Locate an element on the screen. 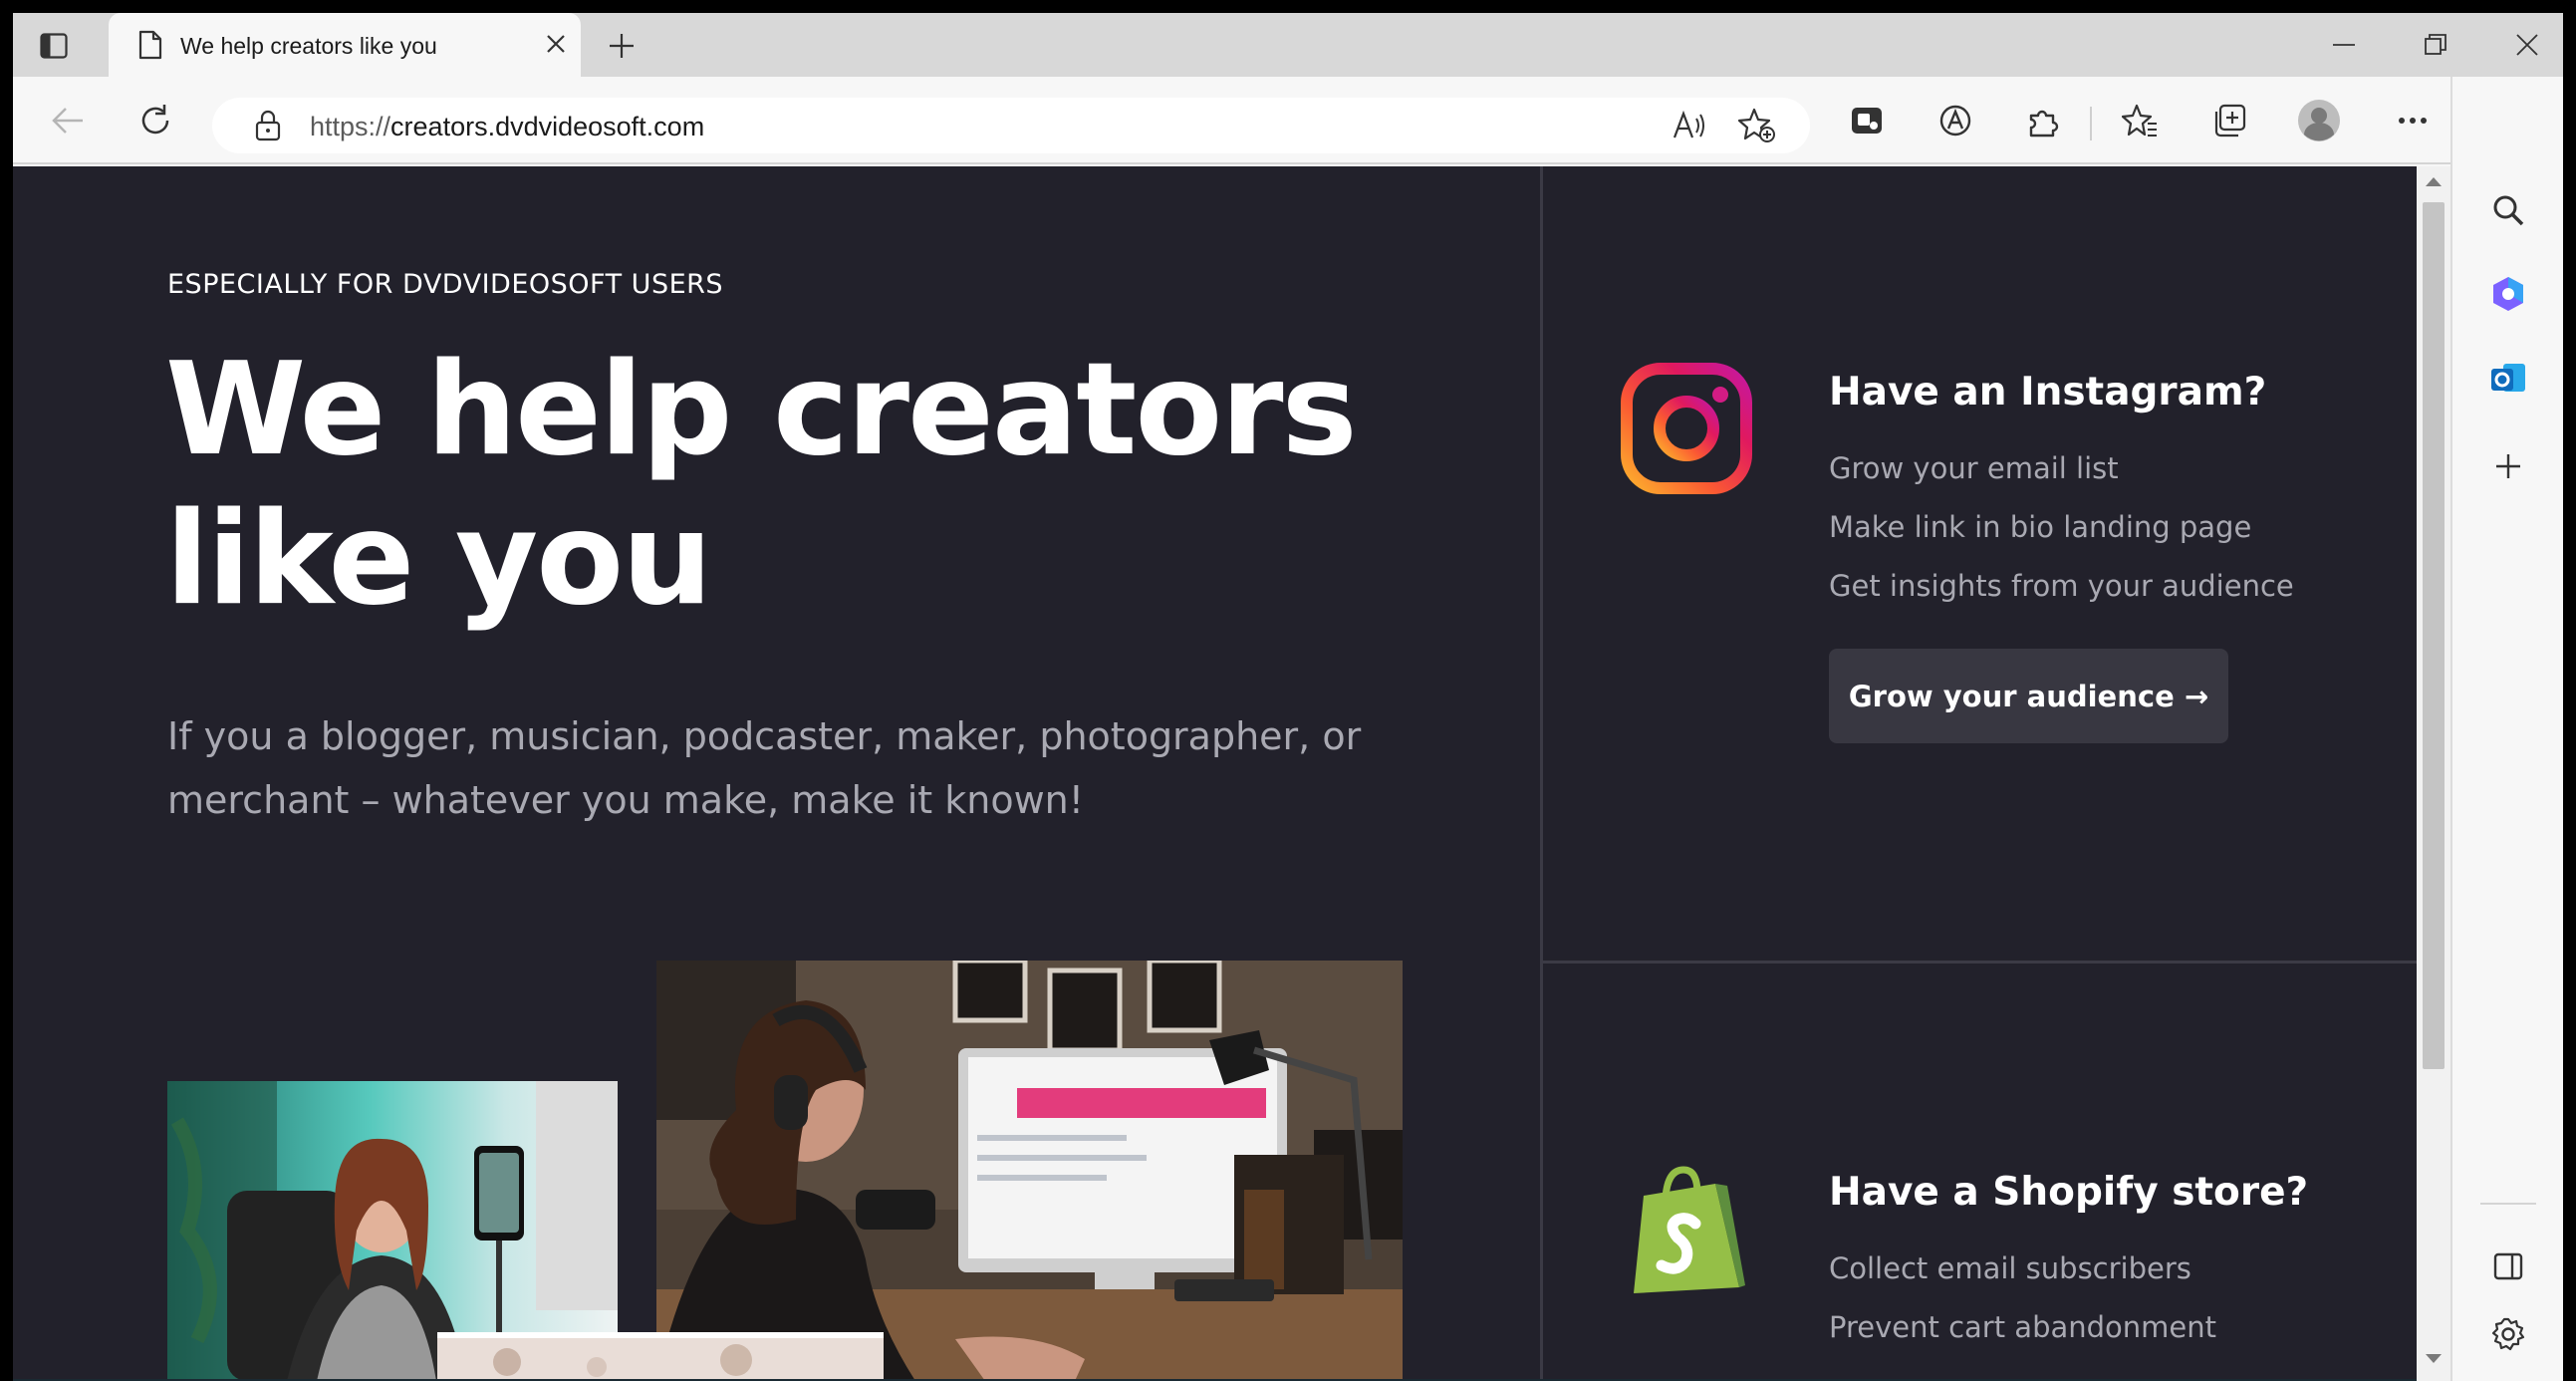 This screenshot has height=1381, width=2576. hide-sidebar-icon is located at coordinates (2508, 1266).